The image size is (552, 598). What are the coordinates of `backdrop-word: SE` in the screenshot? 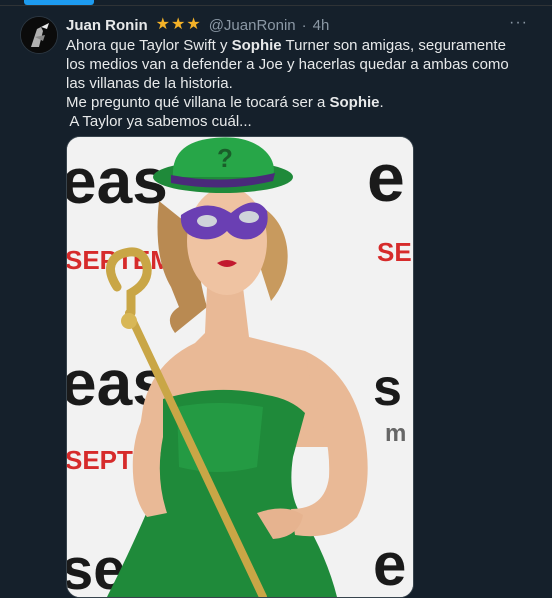 It's located at (394, 252).